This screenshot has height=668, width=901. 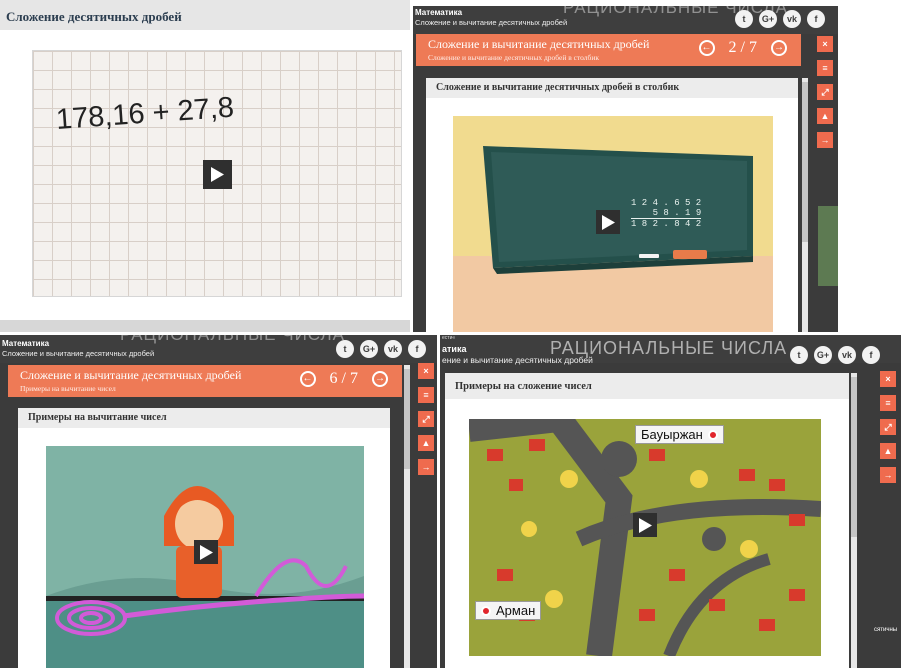 I want to click on lesson-header-subtitle: Примеры на вычитание чисел, so click(x=68, y=388).